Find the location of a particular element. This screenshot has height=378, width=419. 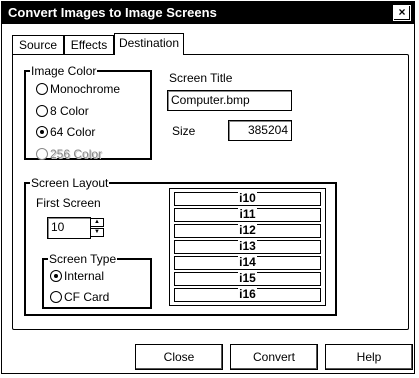

close-button: Close is located at coordinates (179, 357).